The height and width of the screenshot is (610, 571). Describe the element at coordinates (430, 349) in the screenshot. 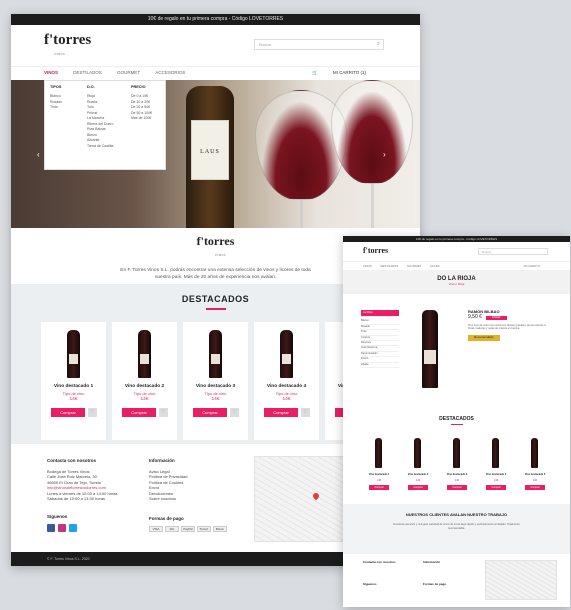

I see `product-bottle-image` at that location.